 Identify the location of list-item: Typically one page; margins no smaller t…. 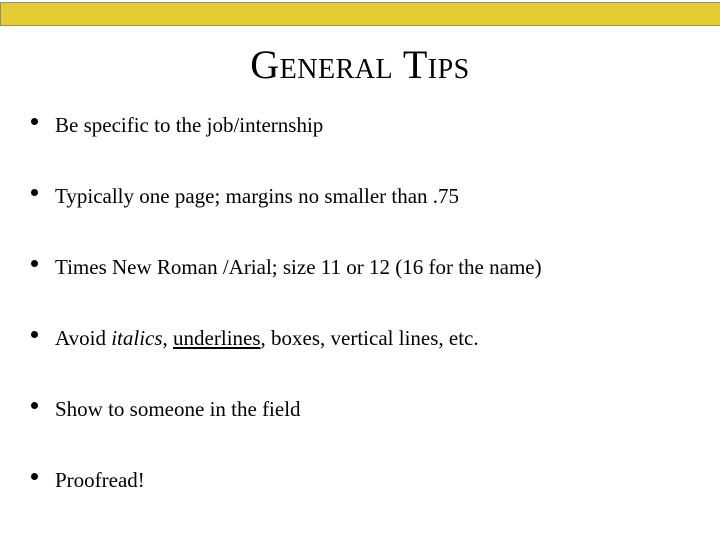
(360, 218).